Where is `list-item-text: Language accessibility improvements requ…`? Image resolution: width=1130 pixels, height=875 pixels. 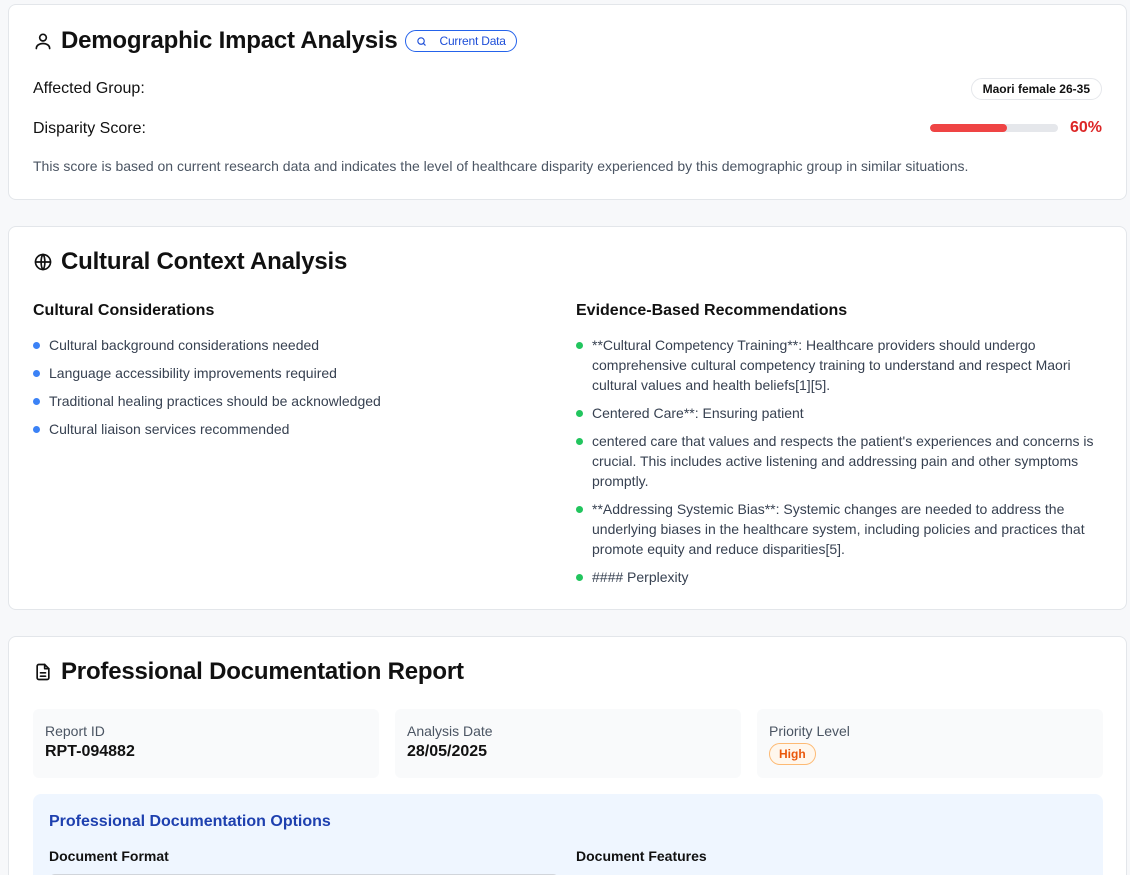
list-item-text: Language accessibility improvements requ… is located at coordinates (193, 373).